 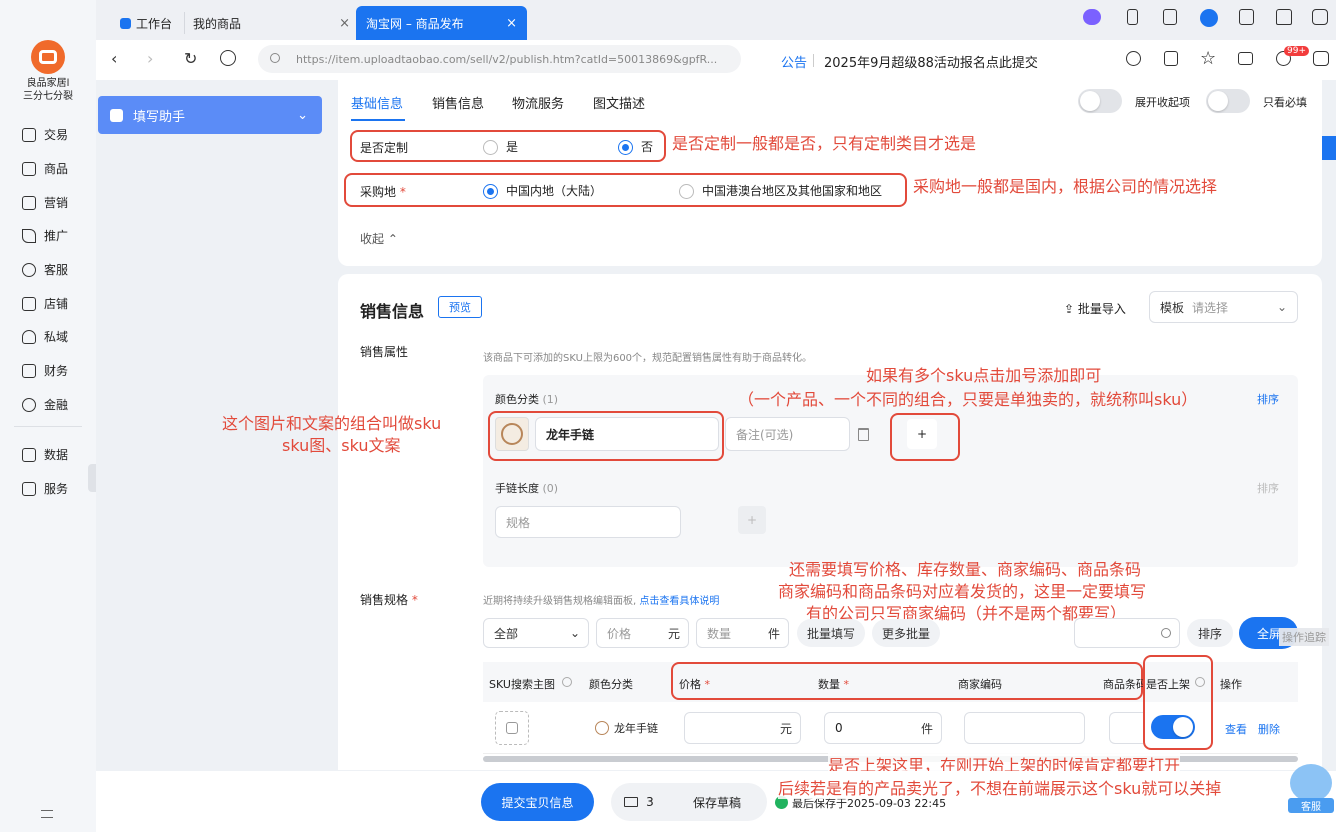 What do you see at coordinates (588, 522) in the screenshot?
I see `length-input: 规格` at bounding box center [588, 522].